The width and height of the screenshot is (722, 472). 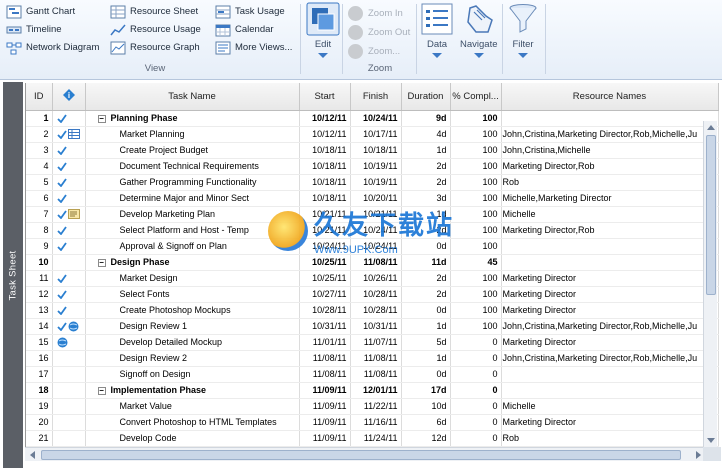 What do you see at coordinates (39, 374) in the screenshot?
I see `cell-id: 17` at bounding box center [39, 374].